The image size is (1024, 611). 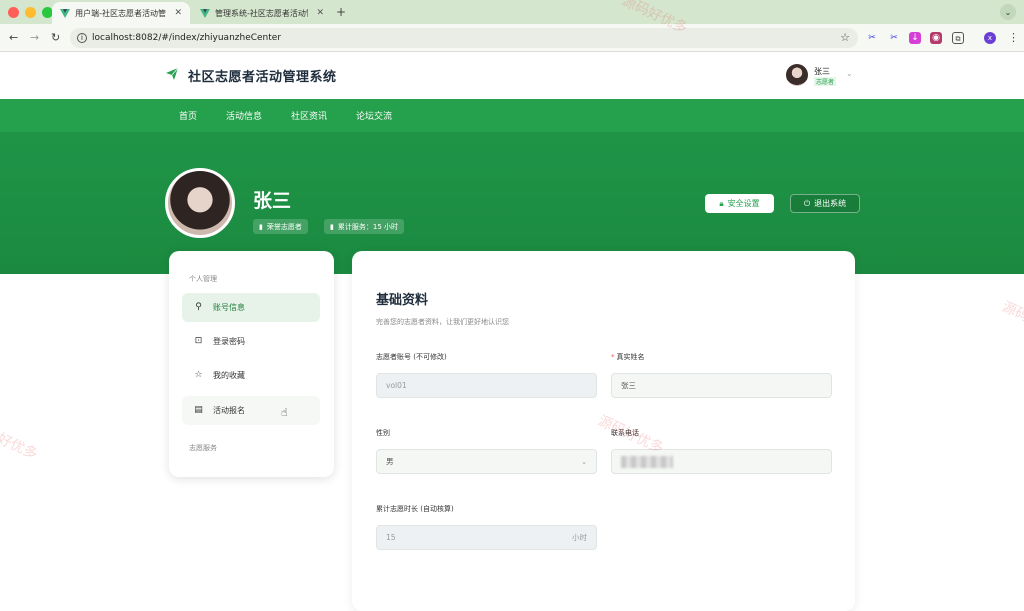 I want to click on honor-badge-label: 荣誉志愿者, so click(x=284, y=226).